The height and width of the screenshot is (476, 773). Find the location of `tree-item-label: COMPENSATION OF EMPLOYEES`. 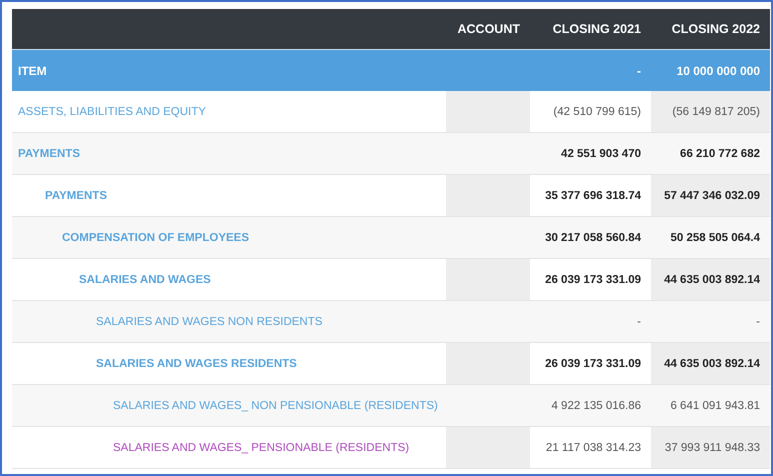

tree-item-label: COMPENSATION OF EMPLOYEES is located at coordinates (155, 238).